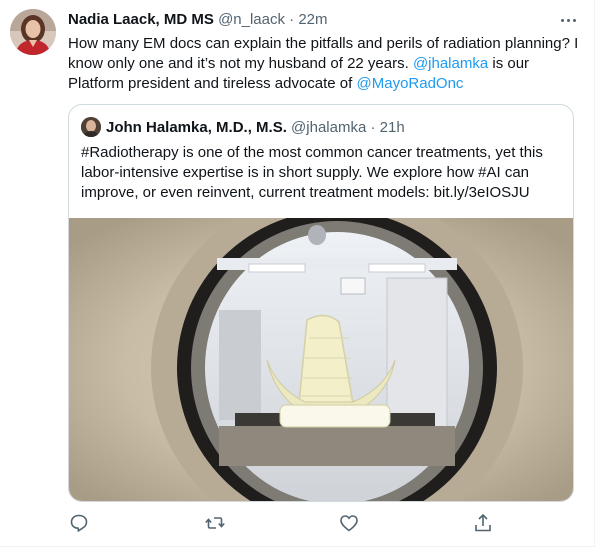 Image resolution: width=595 pixels, height=547 pixels. I want to click on avatar-photo, so click(33, 32).